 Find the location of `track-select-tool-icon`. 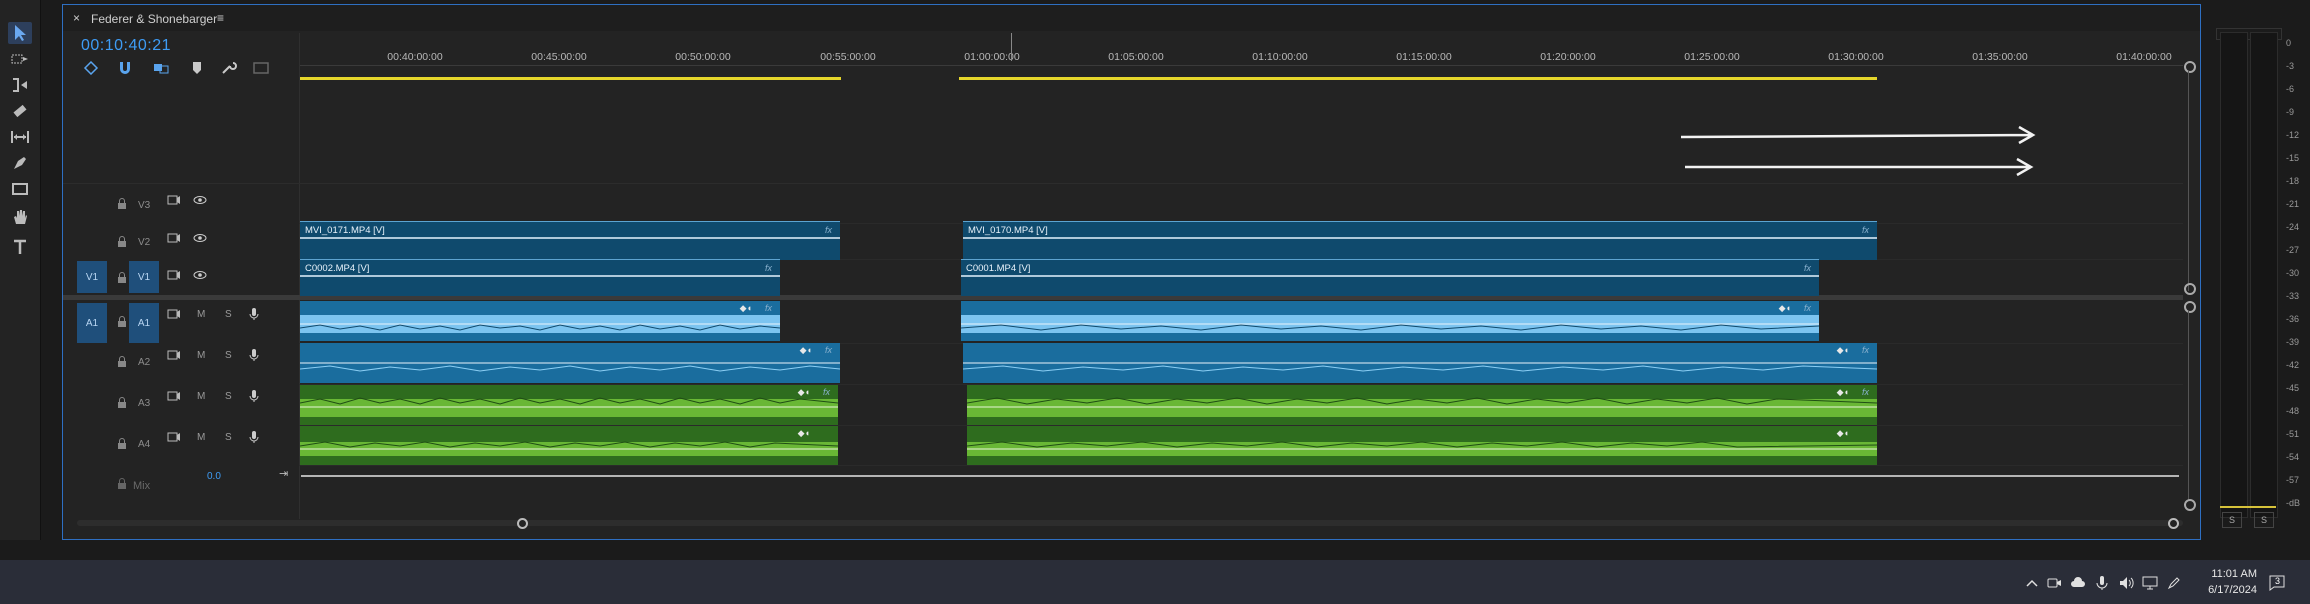

track-select-tool-icon is located at coordinates (20, 59).